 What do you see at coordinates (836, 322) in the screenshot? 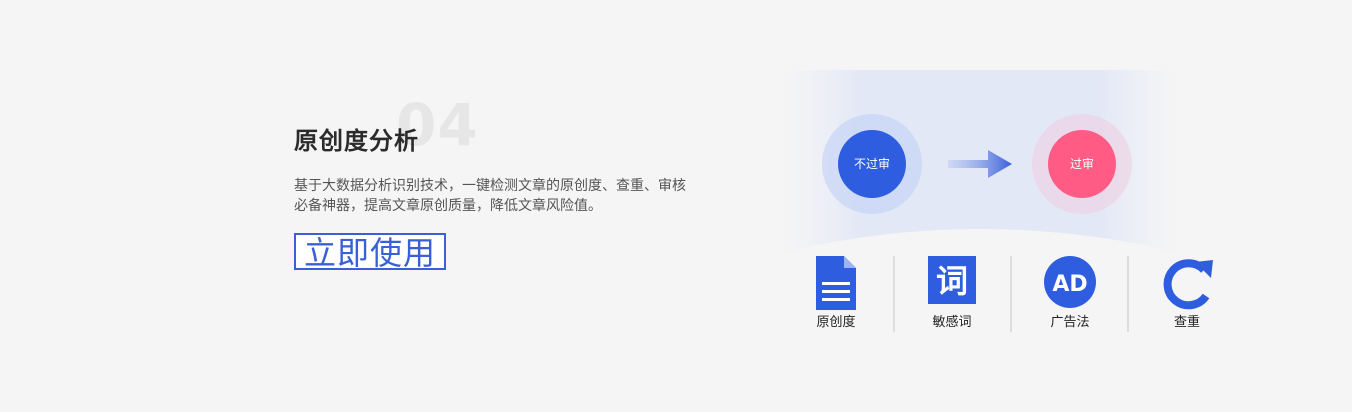
I see `tool-label-originality: 原创度` at bounding box center [836, 322].